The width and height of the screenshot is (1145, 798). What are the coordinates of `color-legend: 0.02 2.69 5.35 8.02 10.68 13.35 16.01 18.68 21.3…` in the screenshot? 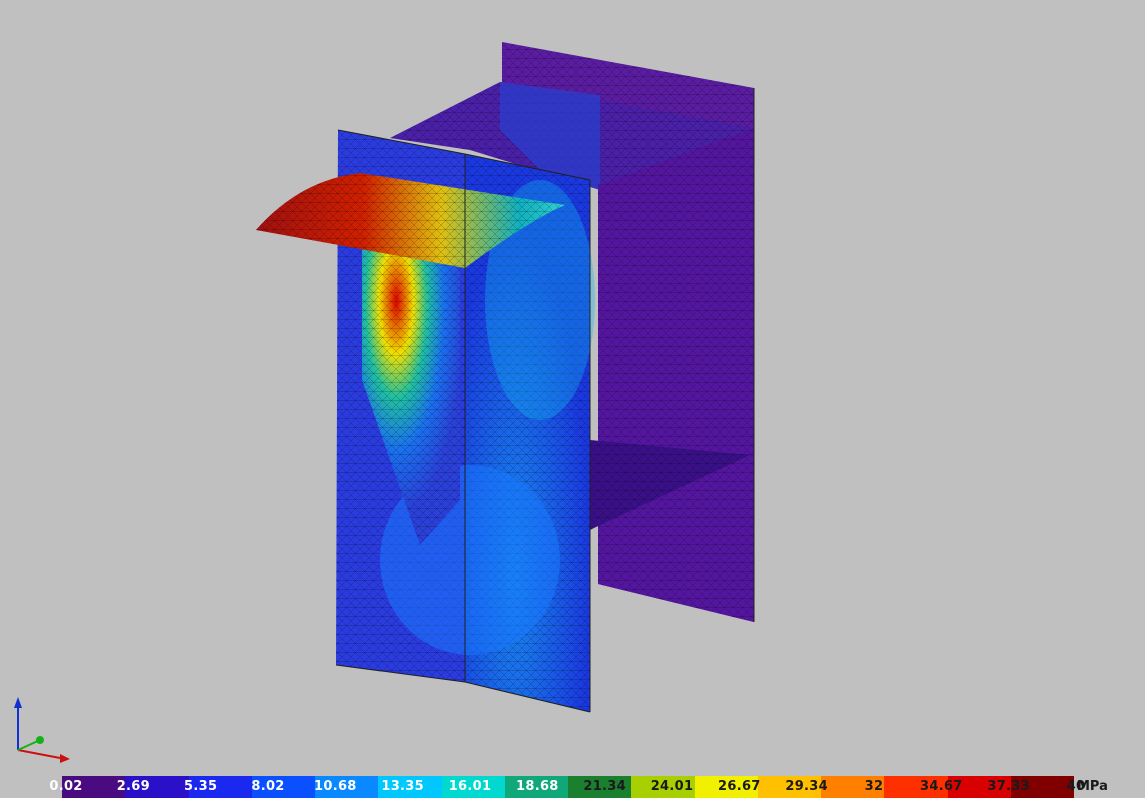 It's located at (572, 787).